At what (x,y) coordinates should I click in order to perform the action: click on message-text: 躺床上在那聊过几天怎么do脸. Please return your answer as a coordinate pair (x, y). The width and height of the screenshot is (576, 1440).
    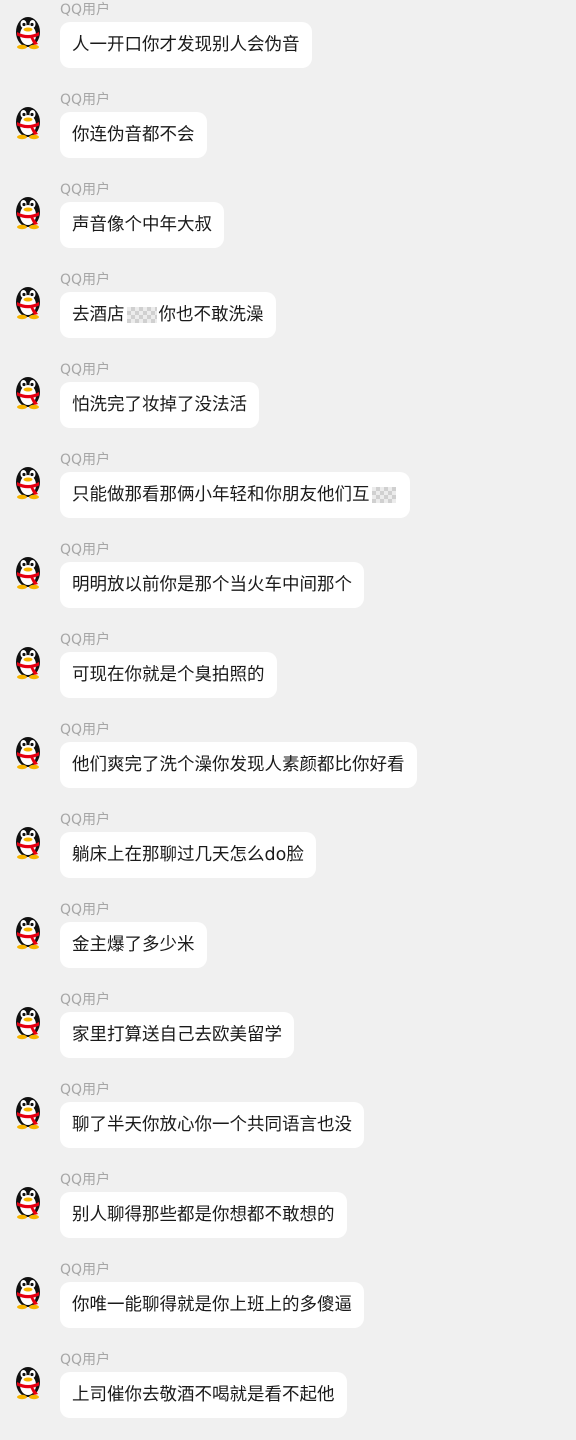
    Looking at the image, I should click on (188, 855).